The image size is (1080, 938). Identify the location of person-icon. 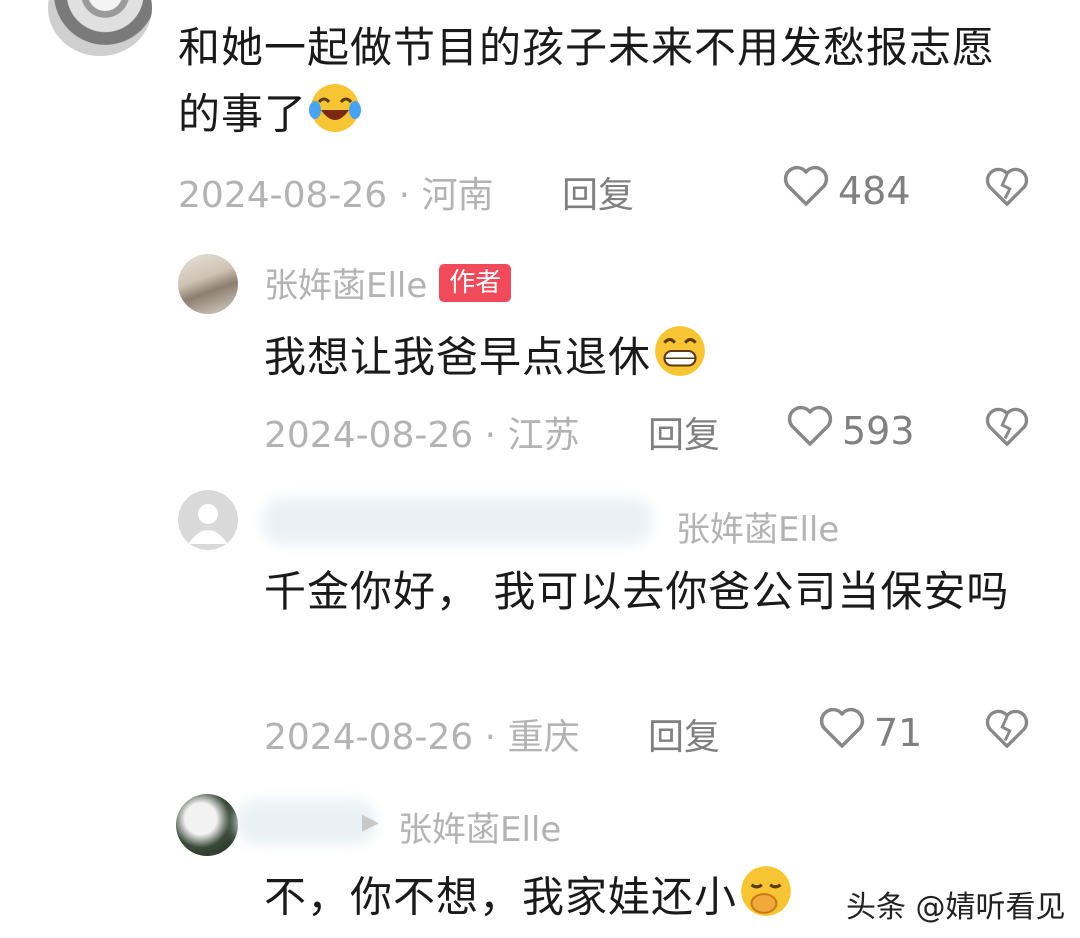
(208, 524).